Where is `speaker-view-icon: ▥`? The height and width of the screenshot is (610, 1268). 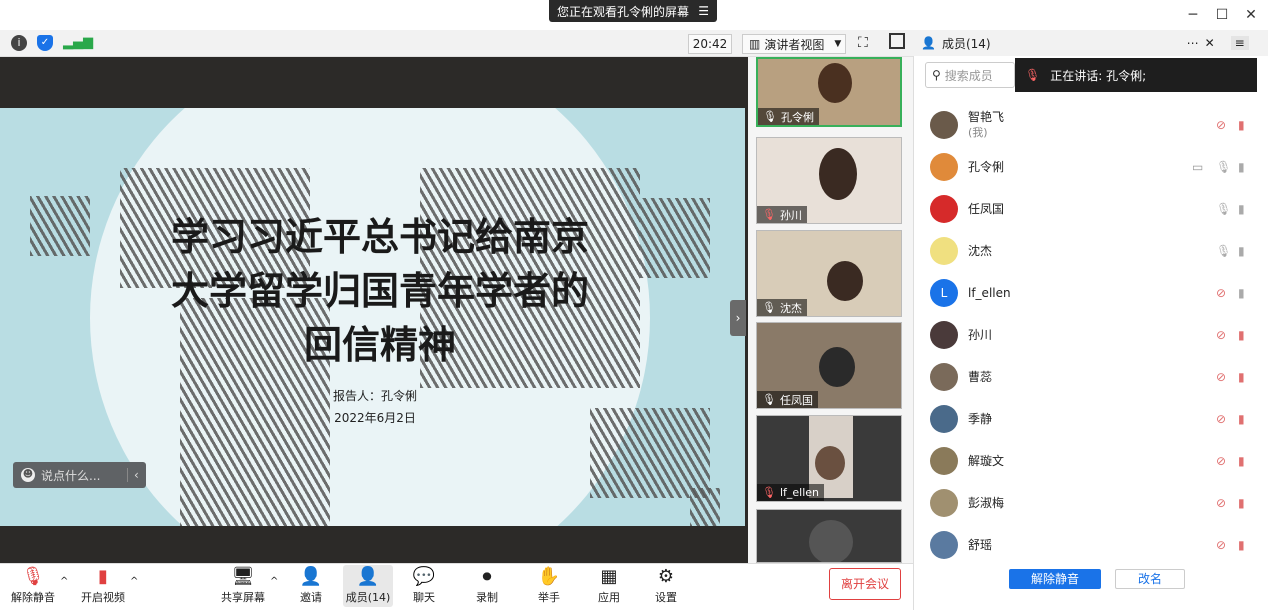 speaker-view-icon: ▥ is located at coordinates (755, 44).